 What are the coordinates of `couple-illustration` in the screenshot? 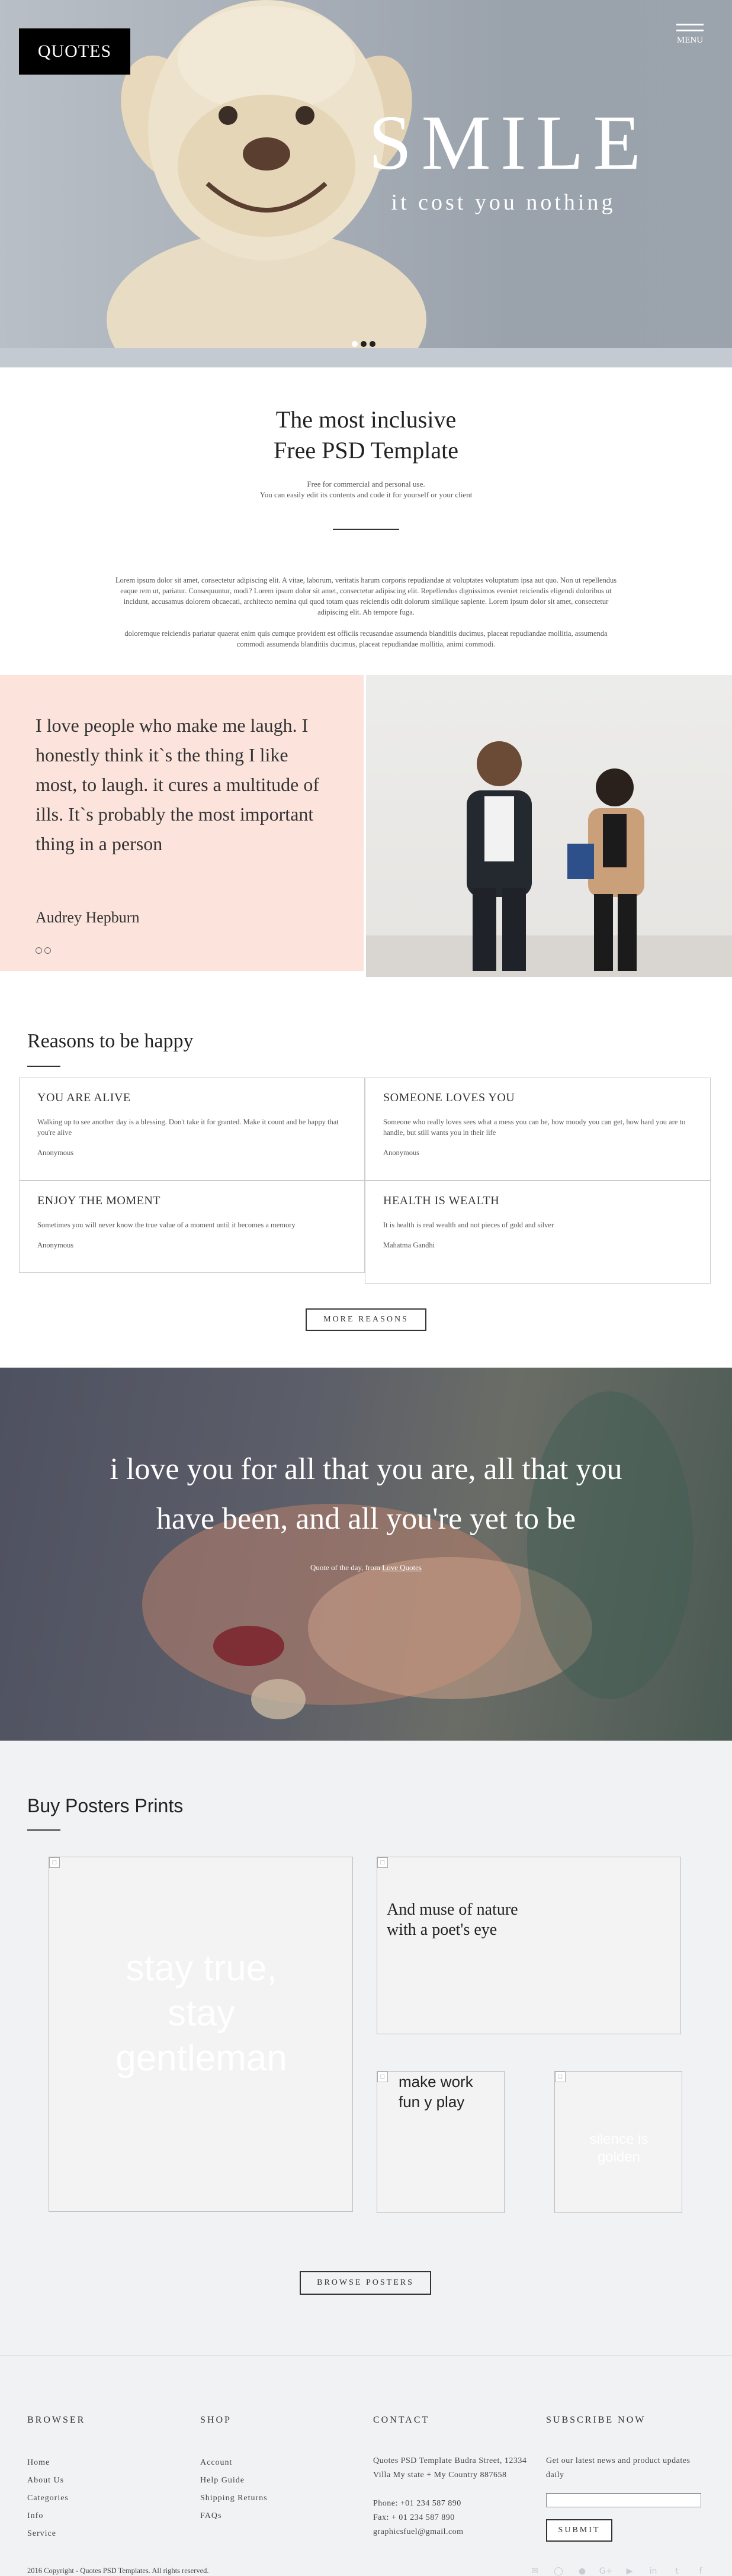 It's located at (549, 859).